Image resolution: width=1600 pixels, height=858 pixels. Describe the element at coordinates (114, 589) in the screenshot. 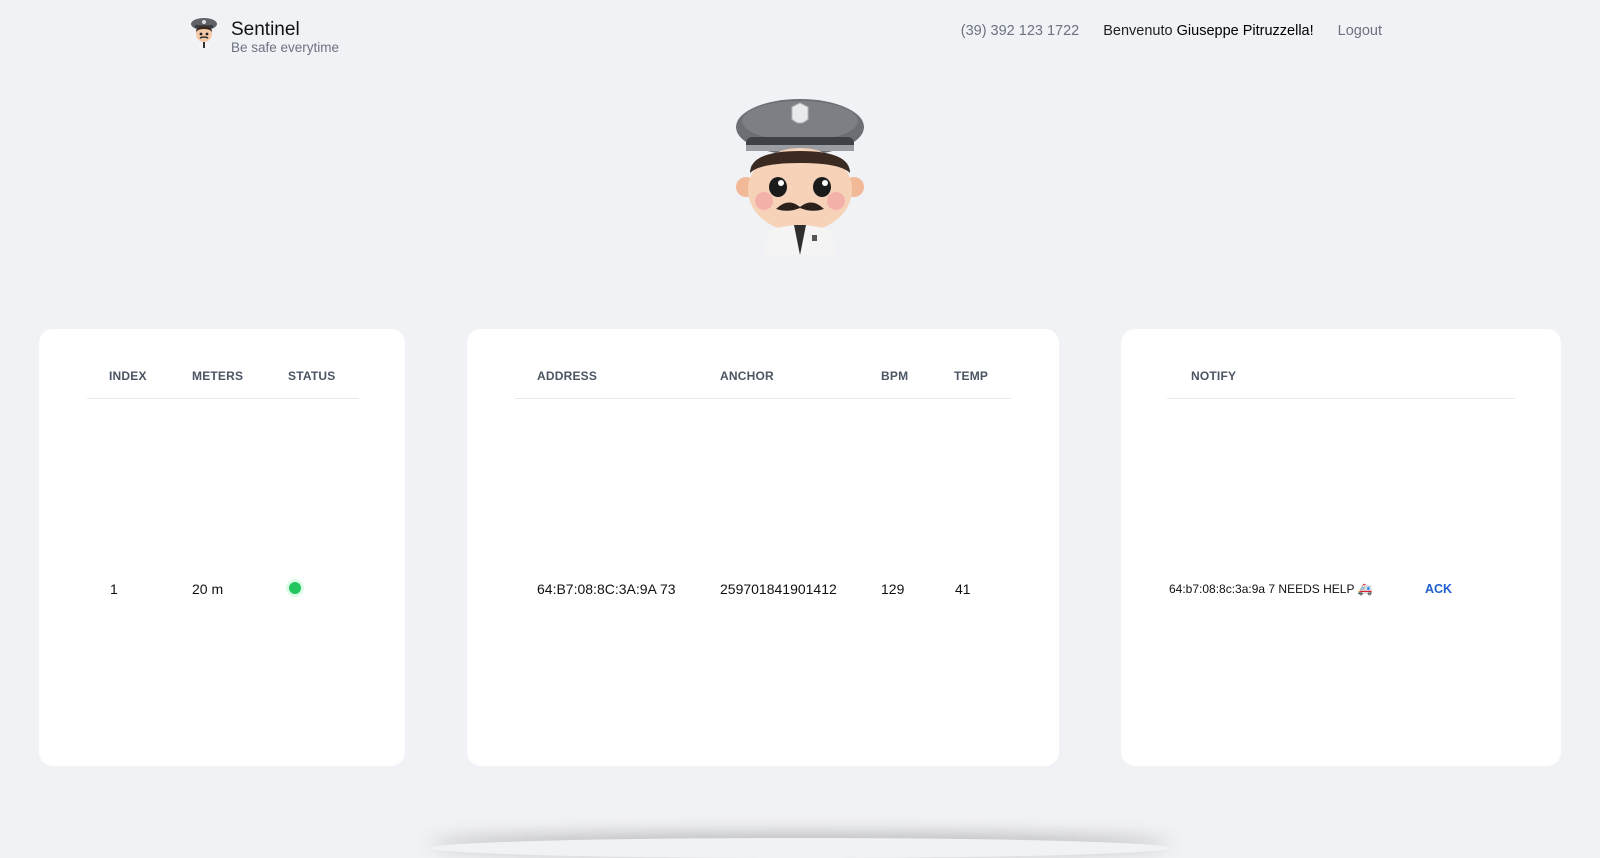

I see `cell-index: 1` at that location.